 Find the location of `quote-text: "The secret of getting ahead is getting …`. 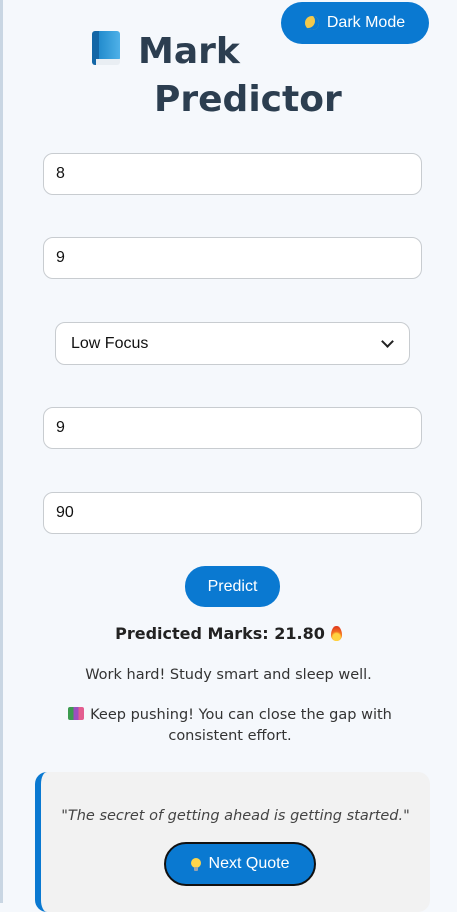

quote-text: "The secret of getting ahead is getting … is located at coordinates (235, 816).